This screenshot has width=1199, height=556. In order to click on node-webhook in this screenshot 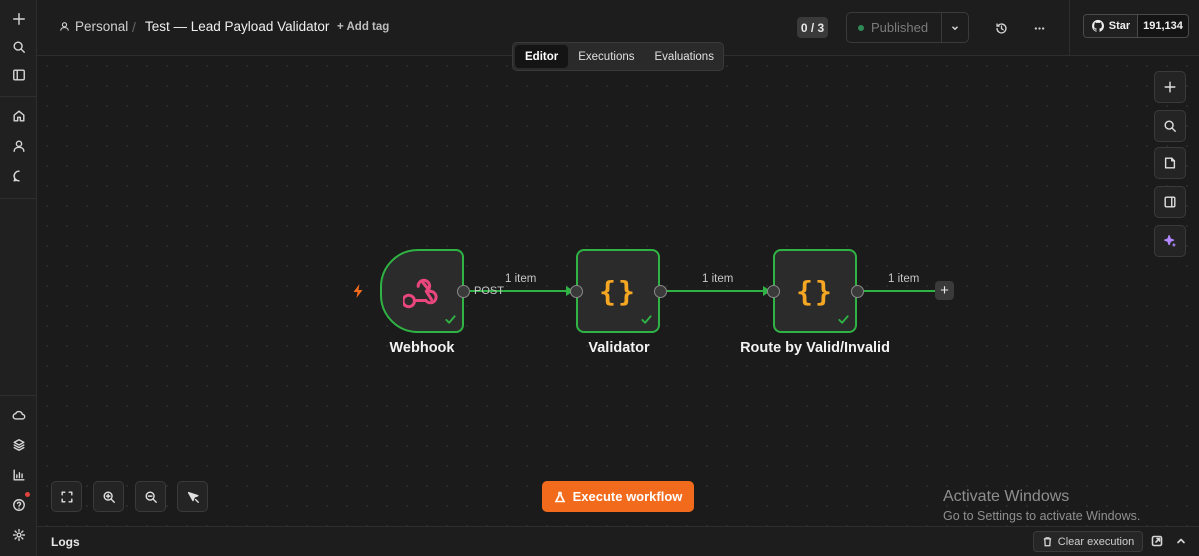, I will do `click(422, 291)`.